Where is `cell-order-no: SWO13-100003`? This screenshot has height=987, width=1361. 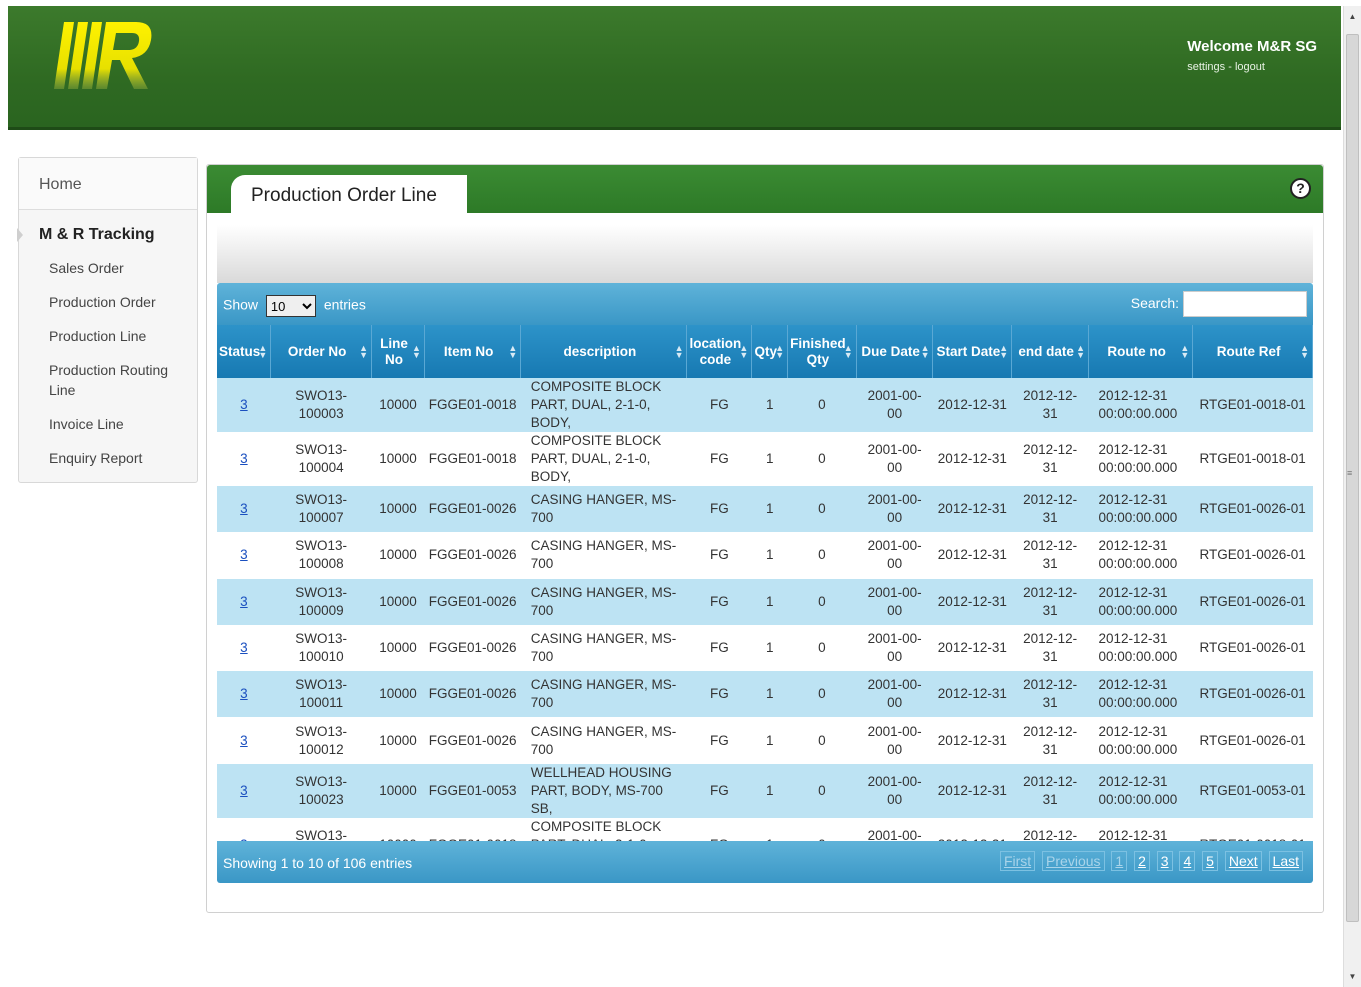 cell-order-no: SWO13-100003 is located at coordinates (321, 405).